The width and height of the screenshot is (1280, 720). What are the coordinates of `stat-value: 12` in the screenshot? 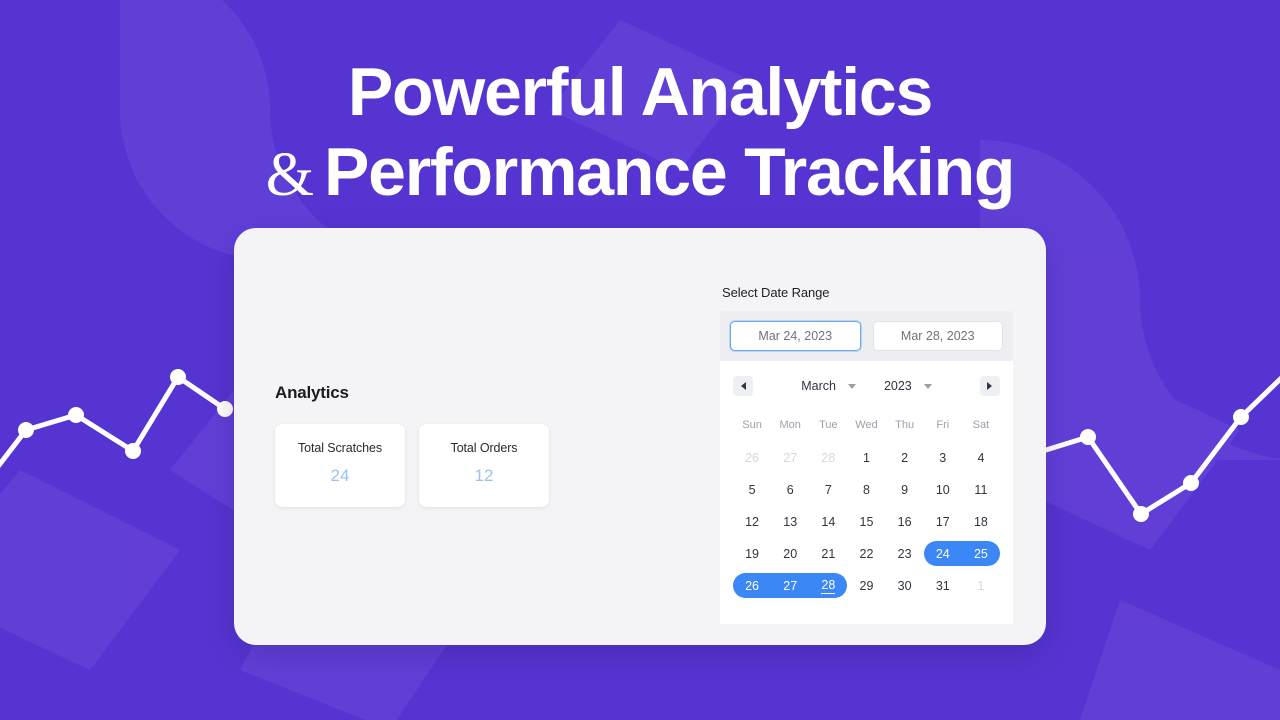 It's located at (484, 475).